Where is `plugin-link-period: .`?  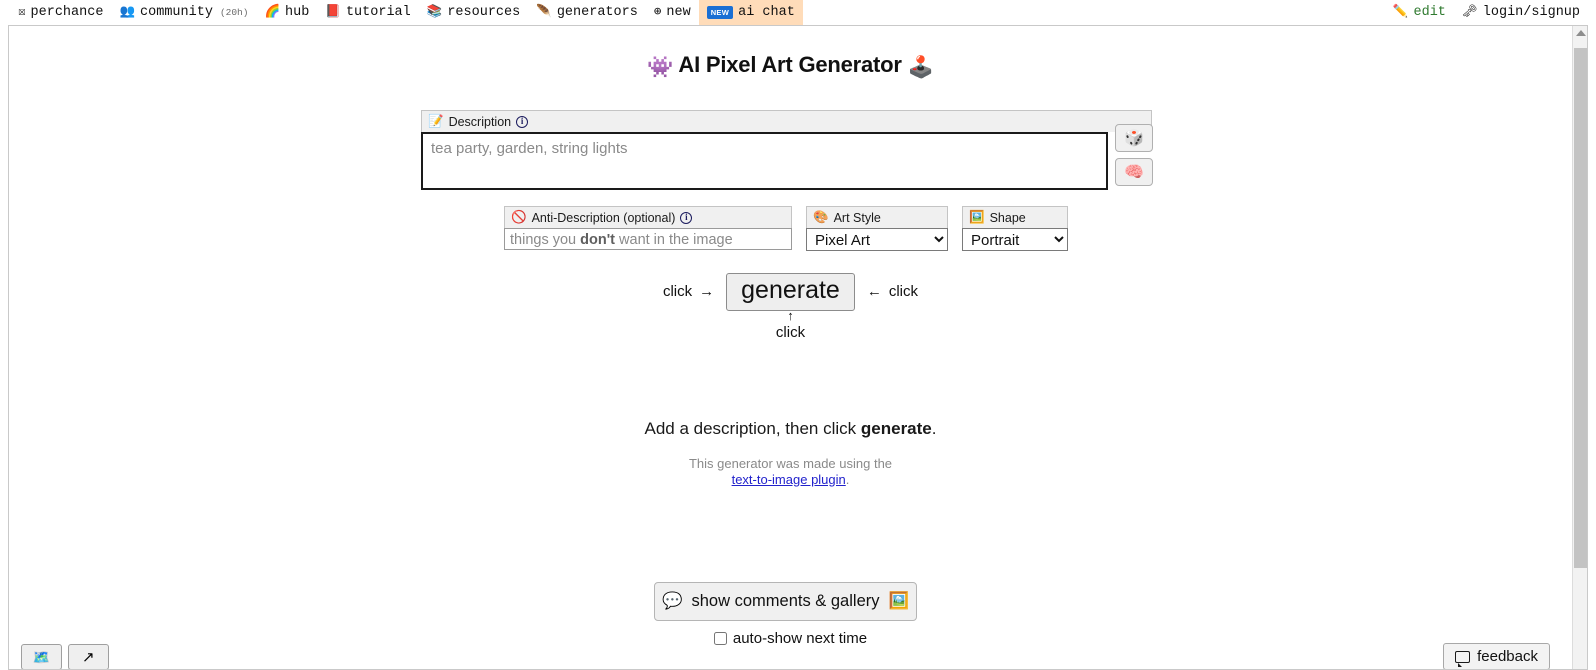
plugin-link-period: . is located at coordinates (847, 479).